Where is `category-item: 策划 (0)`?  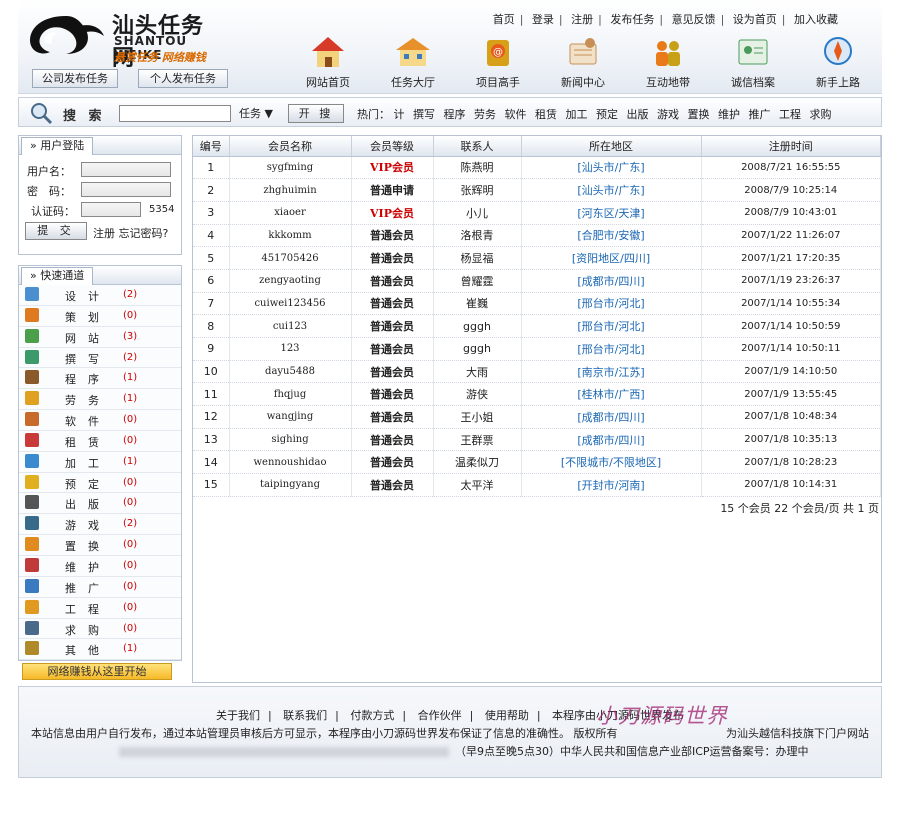 category-item: 策划 (0) is located at coordinates (100, 316).